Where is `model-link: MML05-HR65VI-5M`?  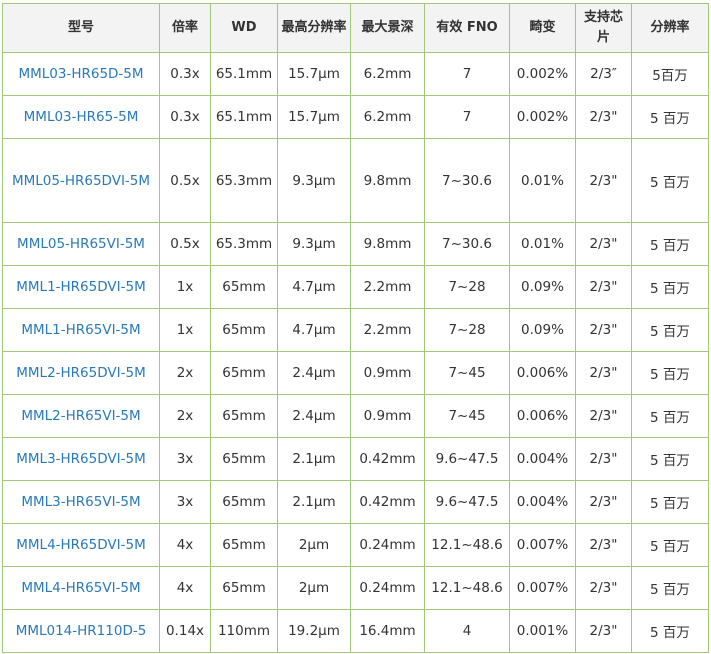 model-link: MML05-HR65VI-5M is located at coordinates (81, 244).